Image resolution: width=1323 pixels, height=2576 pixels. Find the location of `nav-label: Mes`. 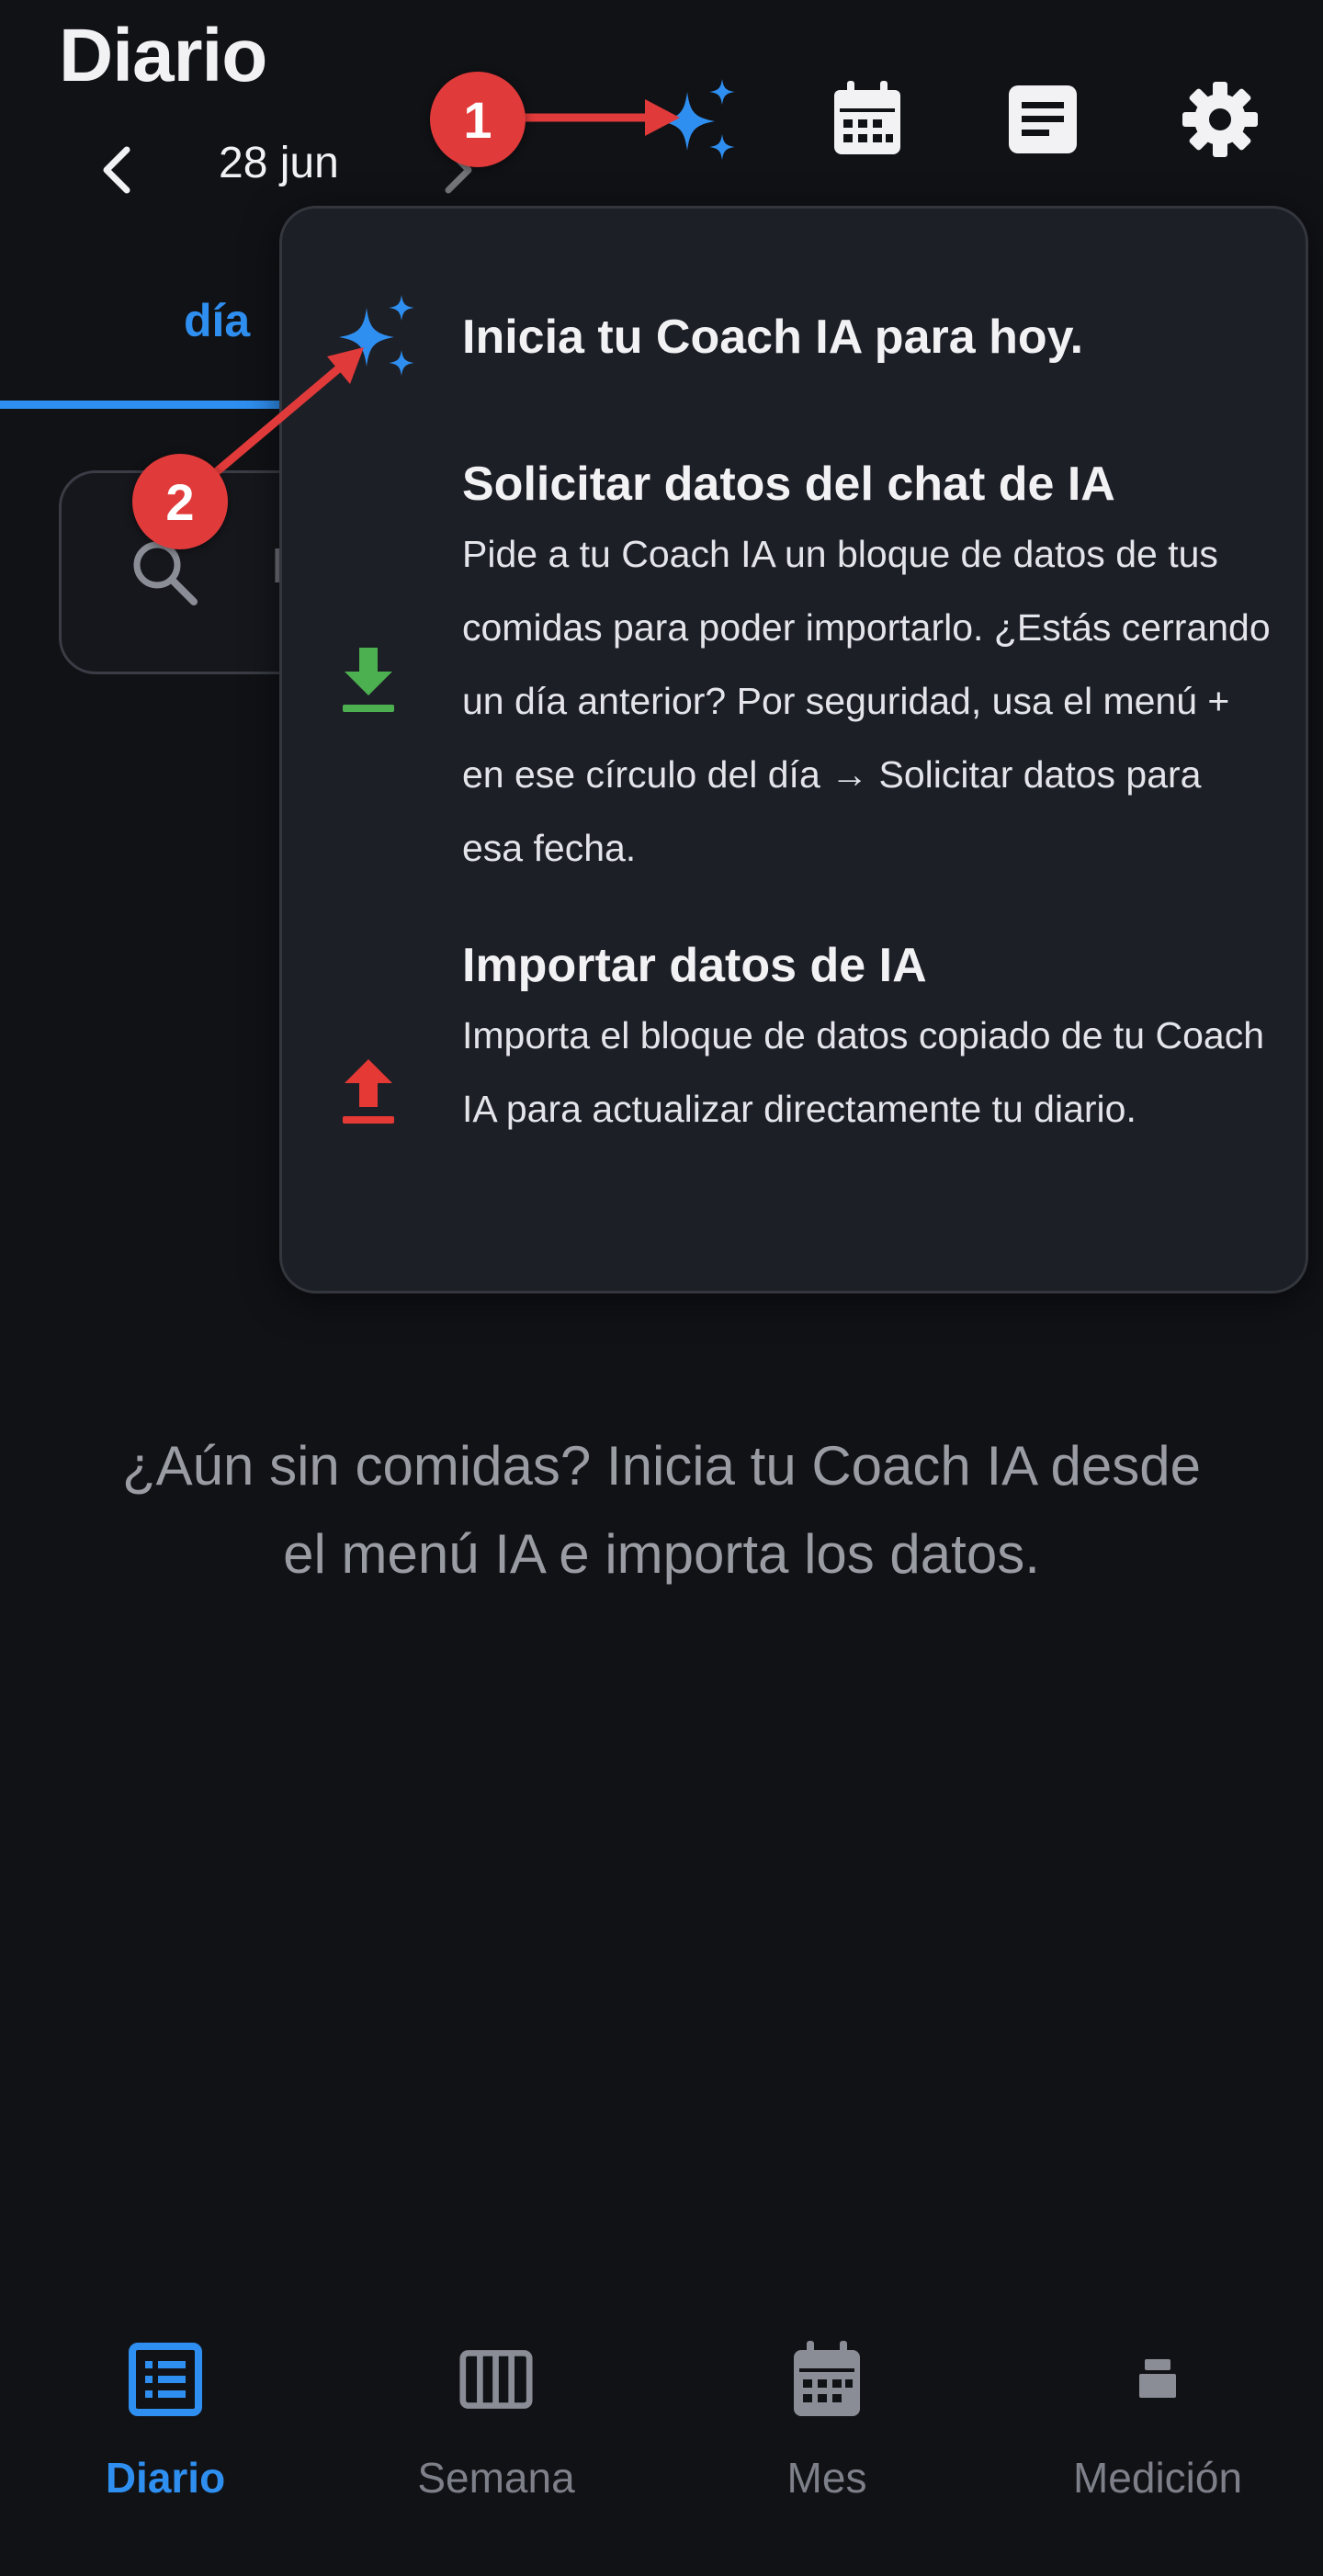

nav-label: Mes is located at coordinates (826, 2478).